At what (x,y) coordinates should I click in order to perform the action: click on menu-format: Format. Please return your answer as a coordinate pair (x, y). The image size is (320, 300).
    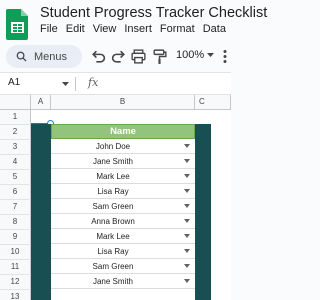
    Looking at the image, I should click on (177, 29).